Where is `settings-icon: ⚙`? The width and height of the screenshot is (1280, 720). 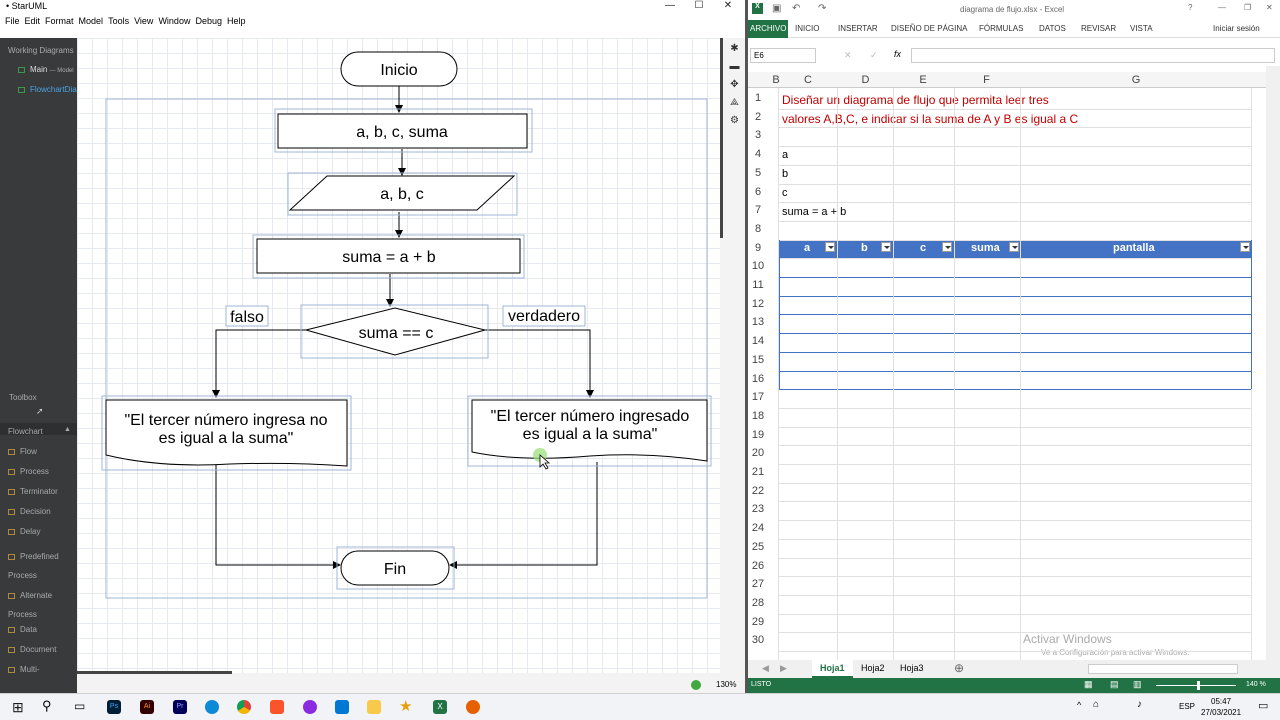 settings-icon: ⚙ is located at coordinates (734, 121).